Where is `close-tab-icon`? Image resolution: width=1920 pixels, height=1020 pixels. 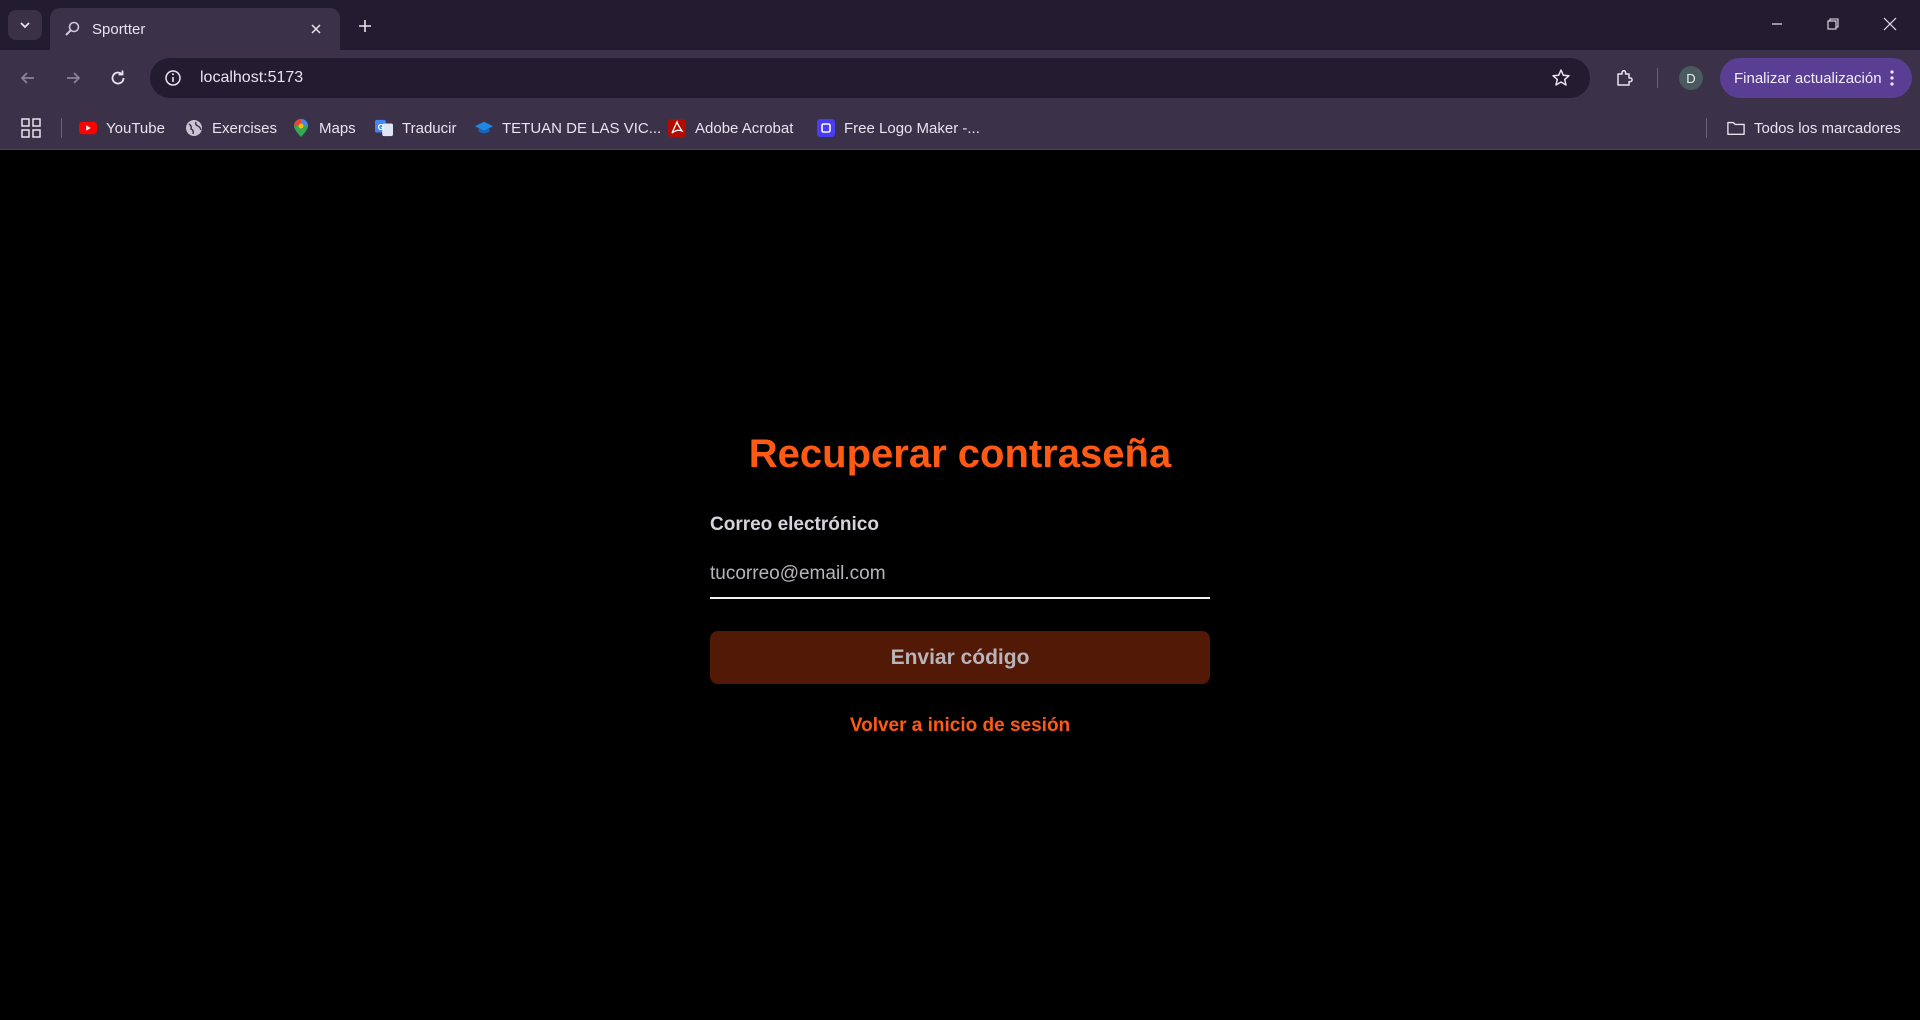
close-tab-icon is located at coordinates (316, 29).